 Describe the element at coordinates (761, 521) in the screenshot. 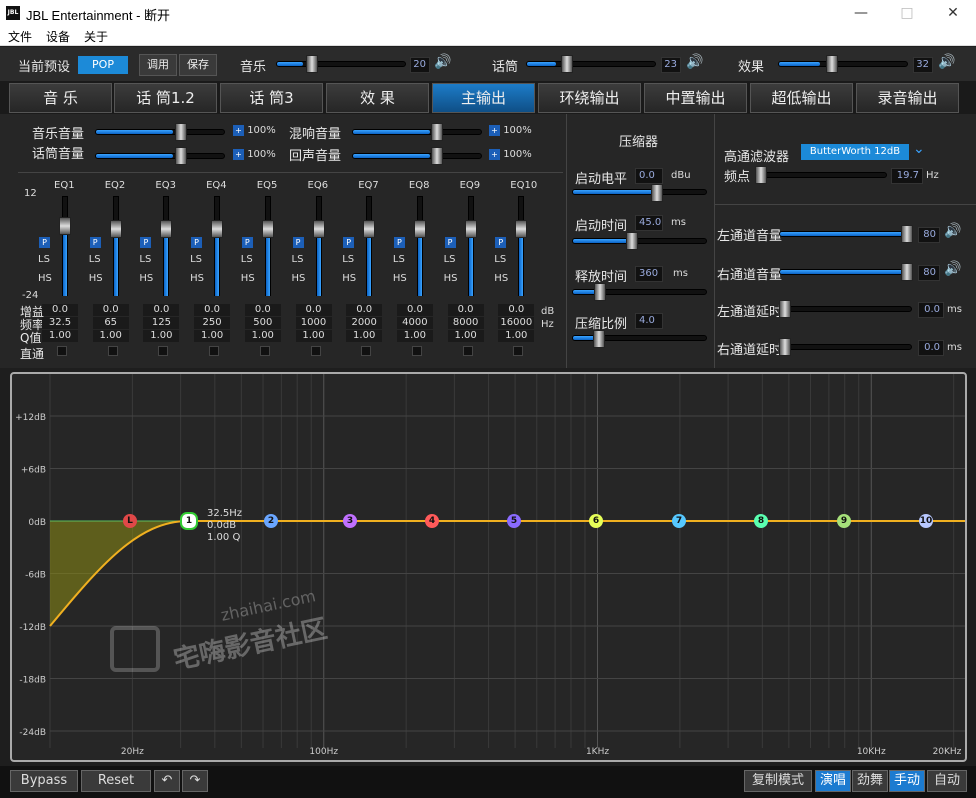

I see `eq-node: 8` at that location.